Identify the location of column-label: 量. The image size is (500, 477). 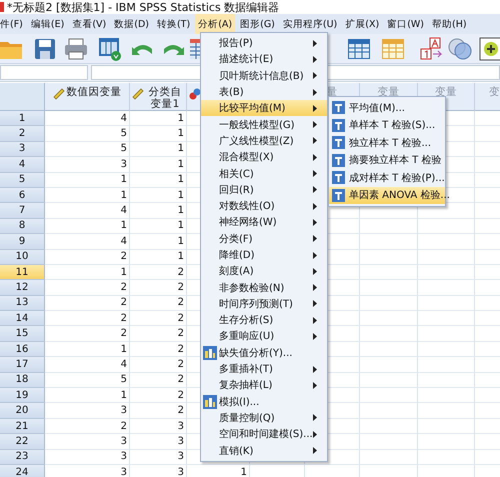
(332, 92).